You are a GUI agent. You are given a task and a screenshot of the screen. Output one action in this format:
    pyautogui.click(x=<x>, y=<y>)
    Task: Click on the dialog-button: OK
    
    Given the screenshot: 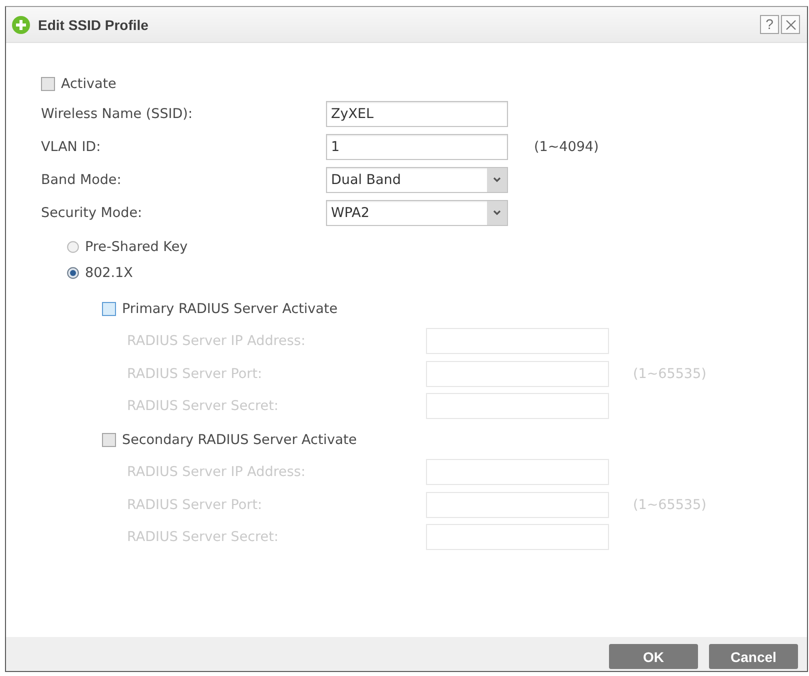 What is the action you would take?
    pyautogui.click(x=653, y=656)
    